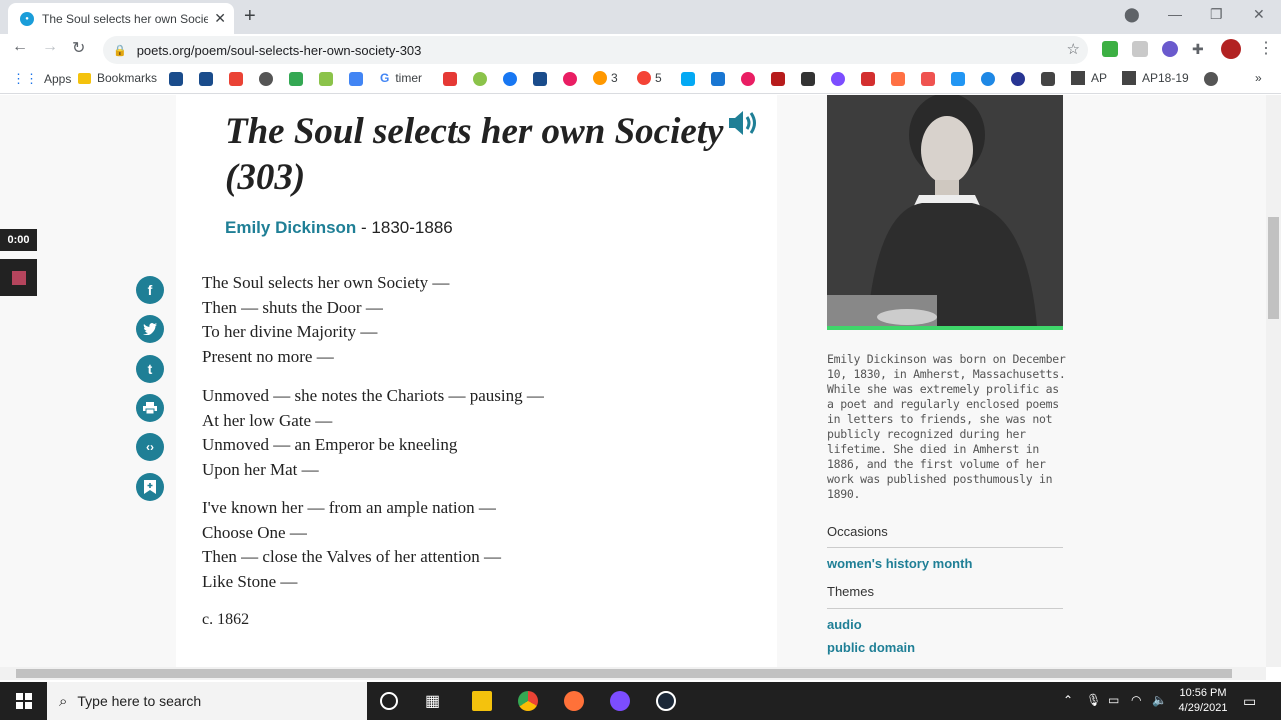 Image resolution: width=1281 pixels, height=720 pixels. I want to click on battery-icon: ▭, so click(1113, 700).